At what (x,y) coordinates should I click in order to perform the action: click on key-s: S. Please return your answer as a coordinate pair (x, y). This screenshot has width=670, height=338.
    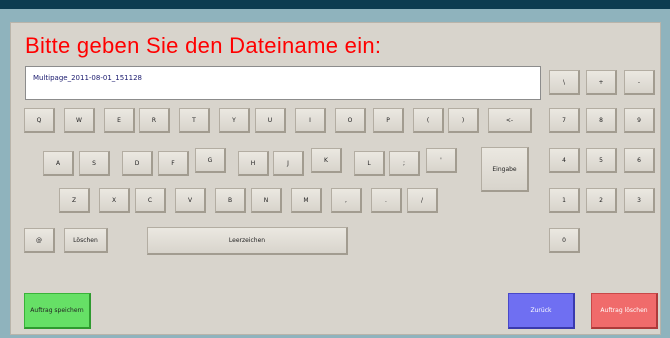
    Looking at the image, I should click on (94, 163).